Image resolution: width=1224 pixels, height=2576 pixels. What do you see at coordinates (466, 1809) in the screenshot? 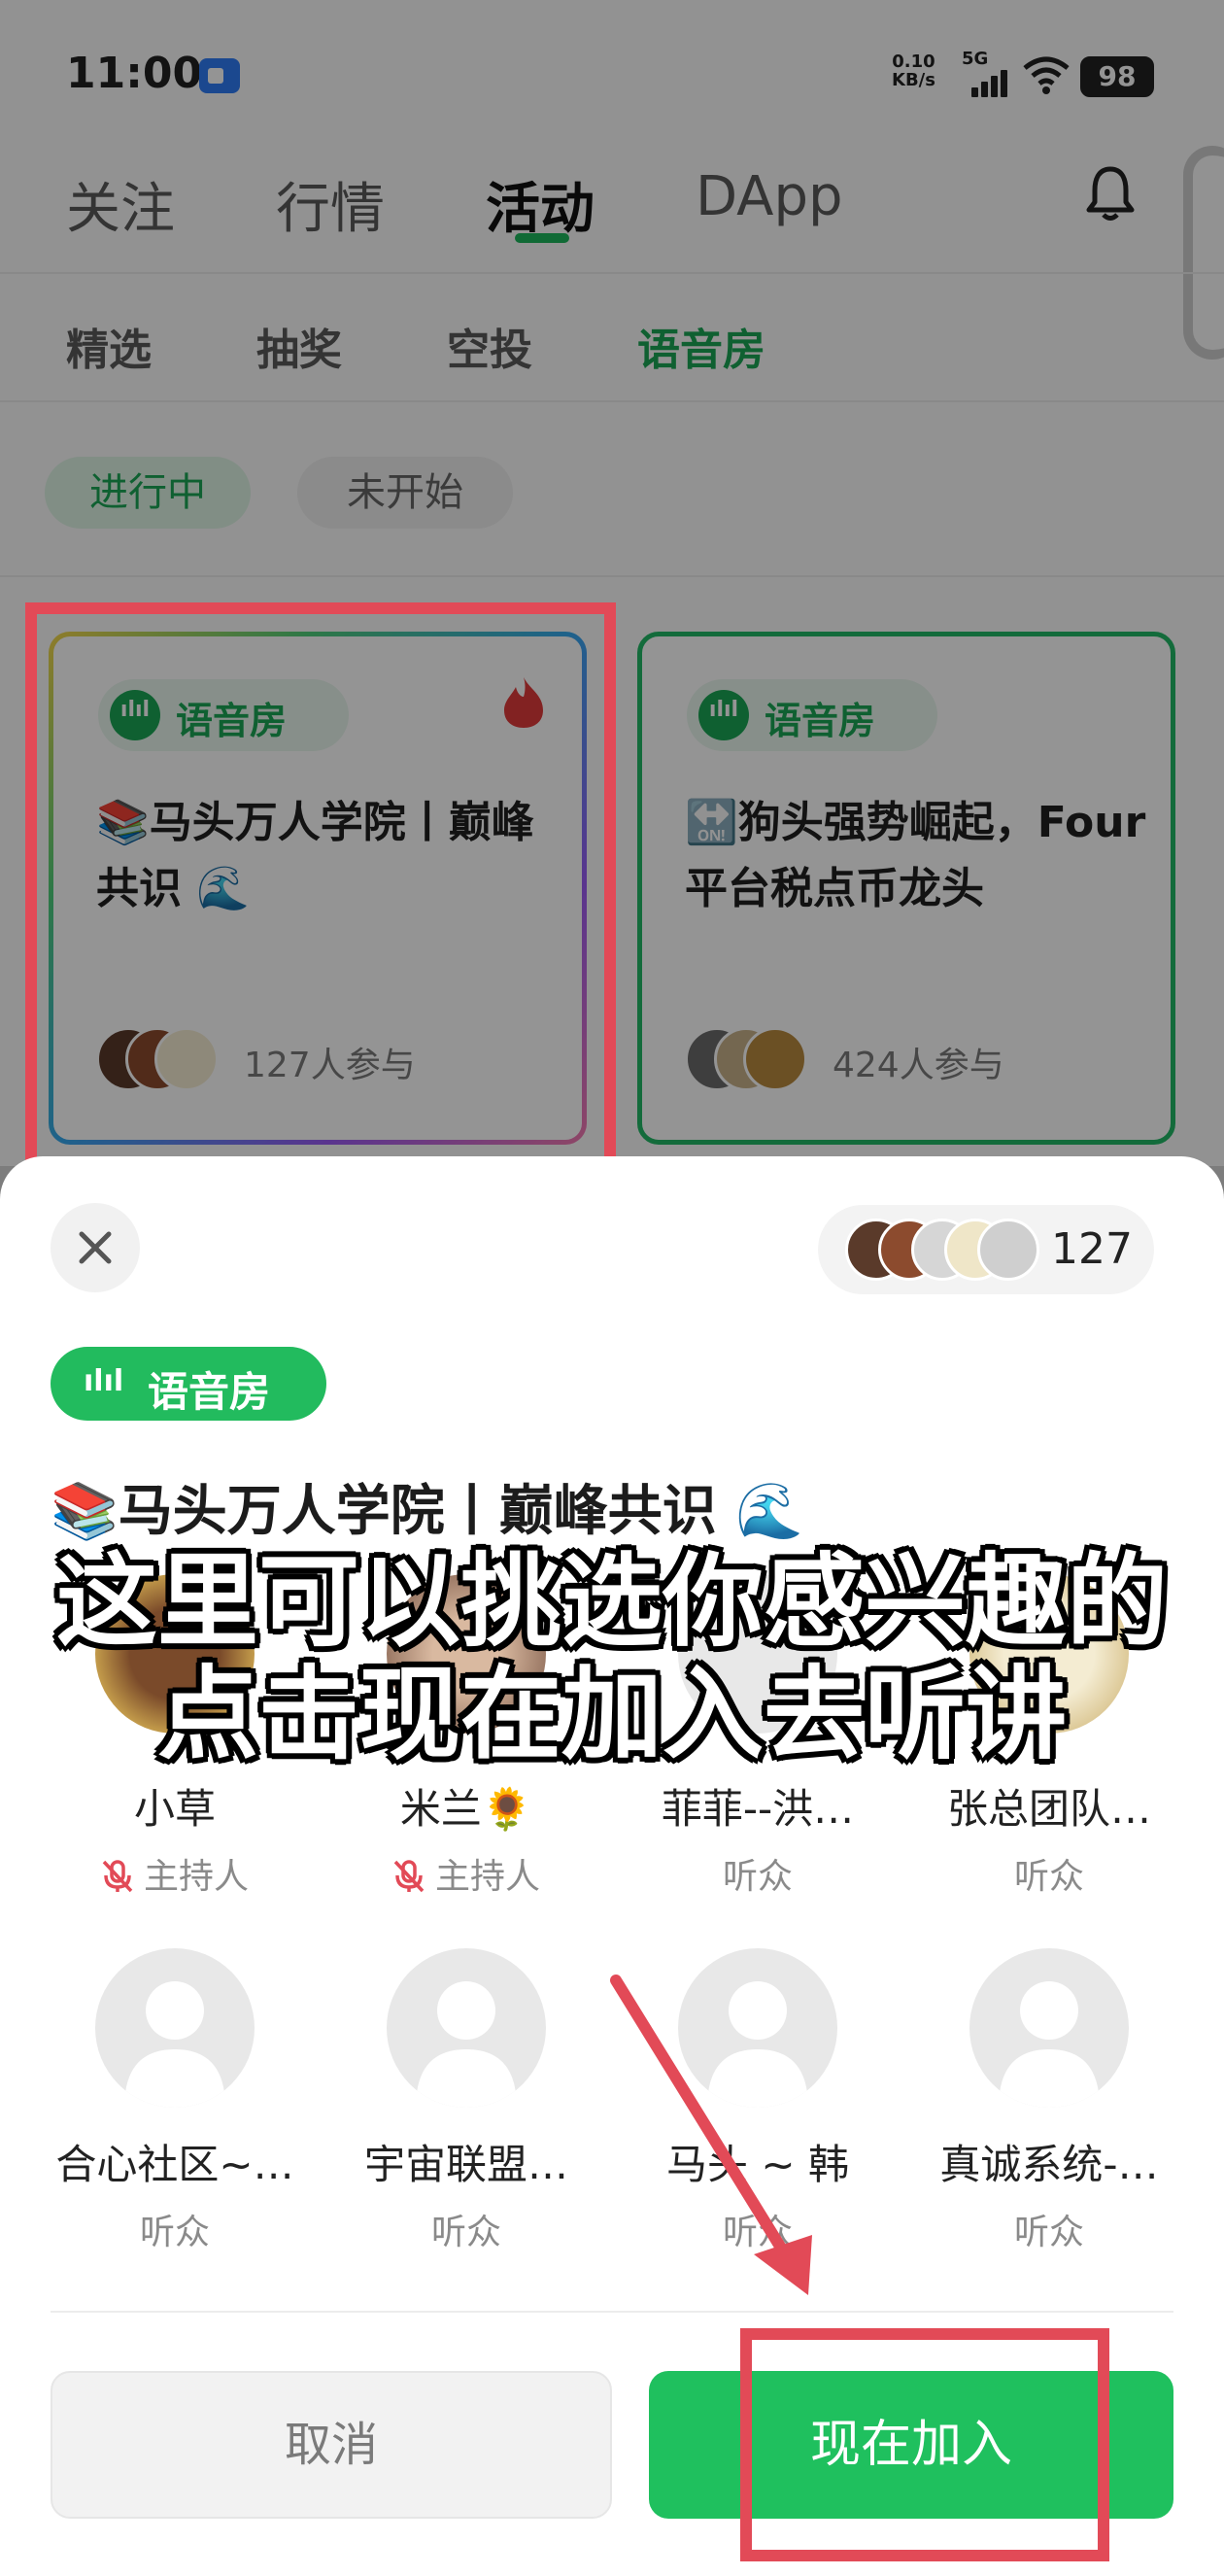
I see `speaker-name: 米兰🌻` at bounding box center [466, 1809].